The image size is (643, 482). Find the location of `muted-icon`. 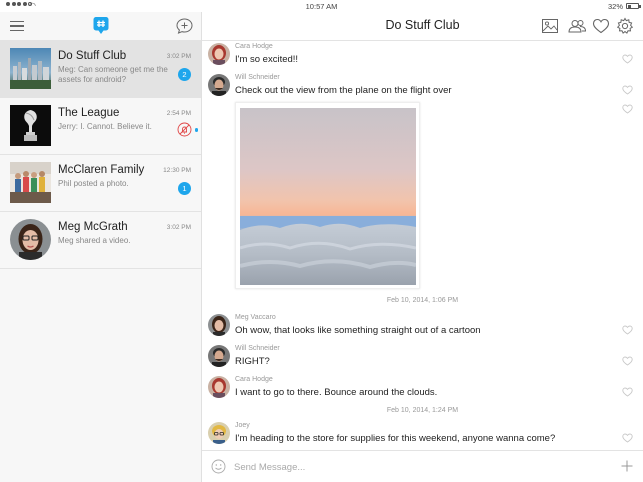

muted-icon is located at coordinates (184, 129).